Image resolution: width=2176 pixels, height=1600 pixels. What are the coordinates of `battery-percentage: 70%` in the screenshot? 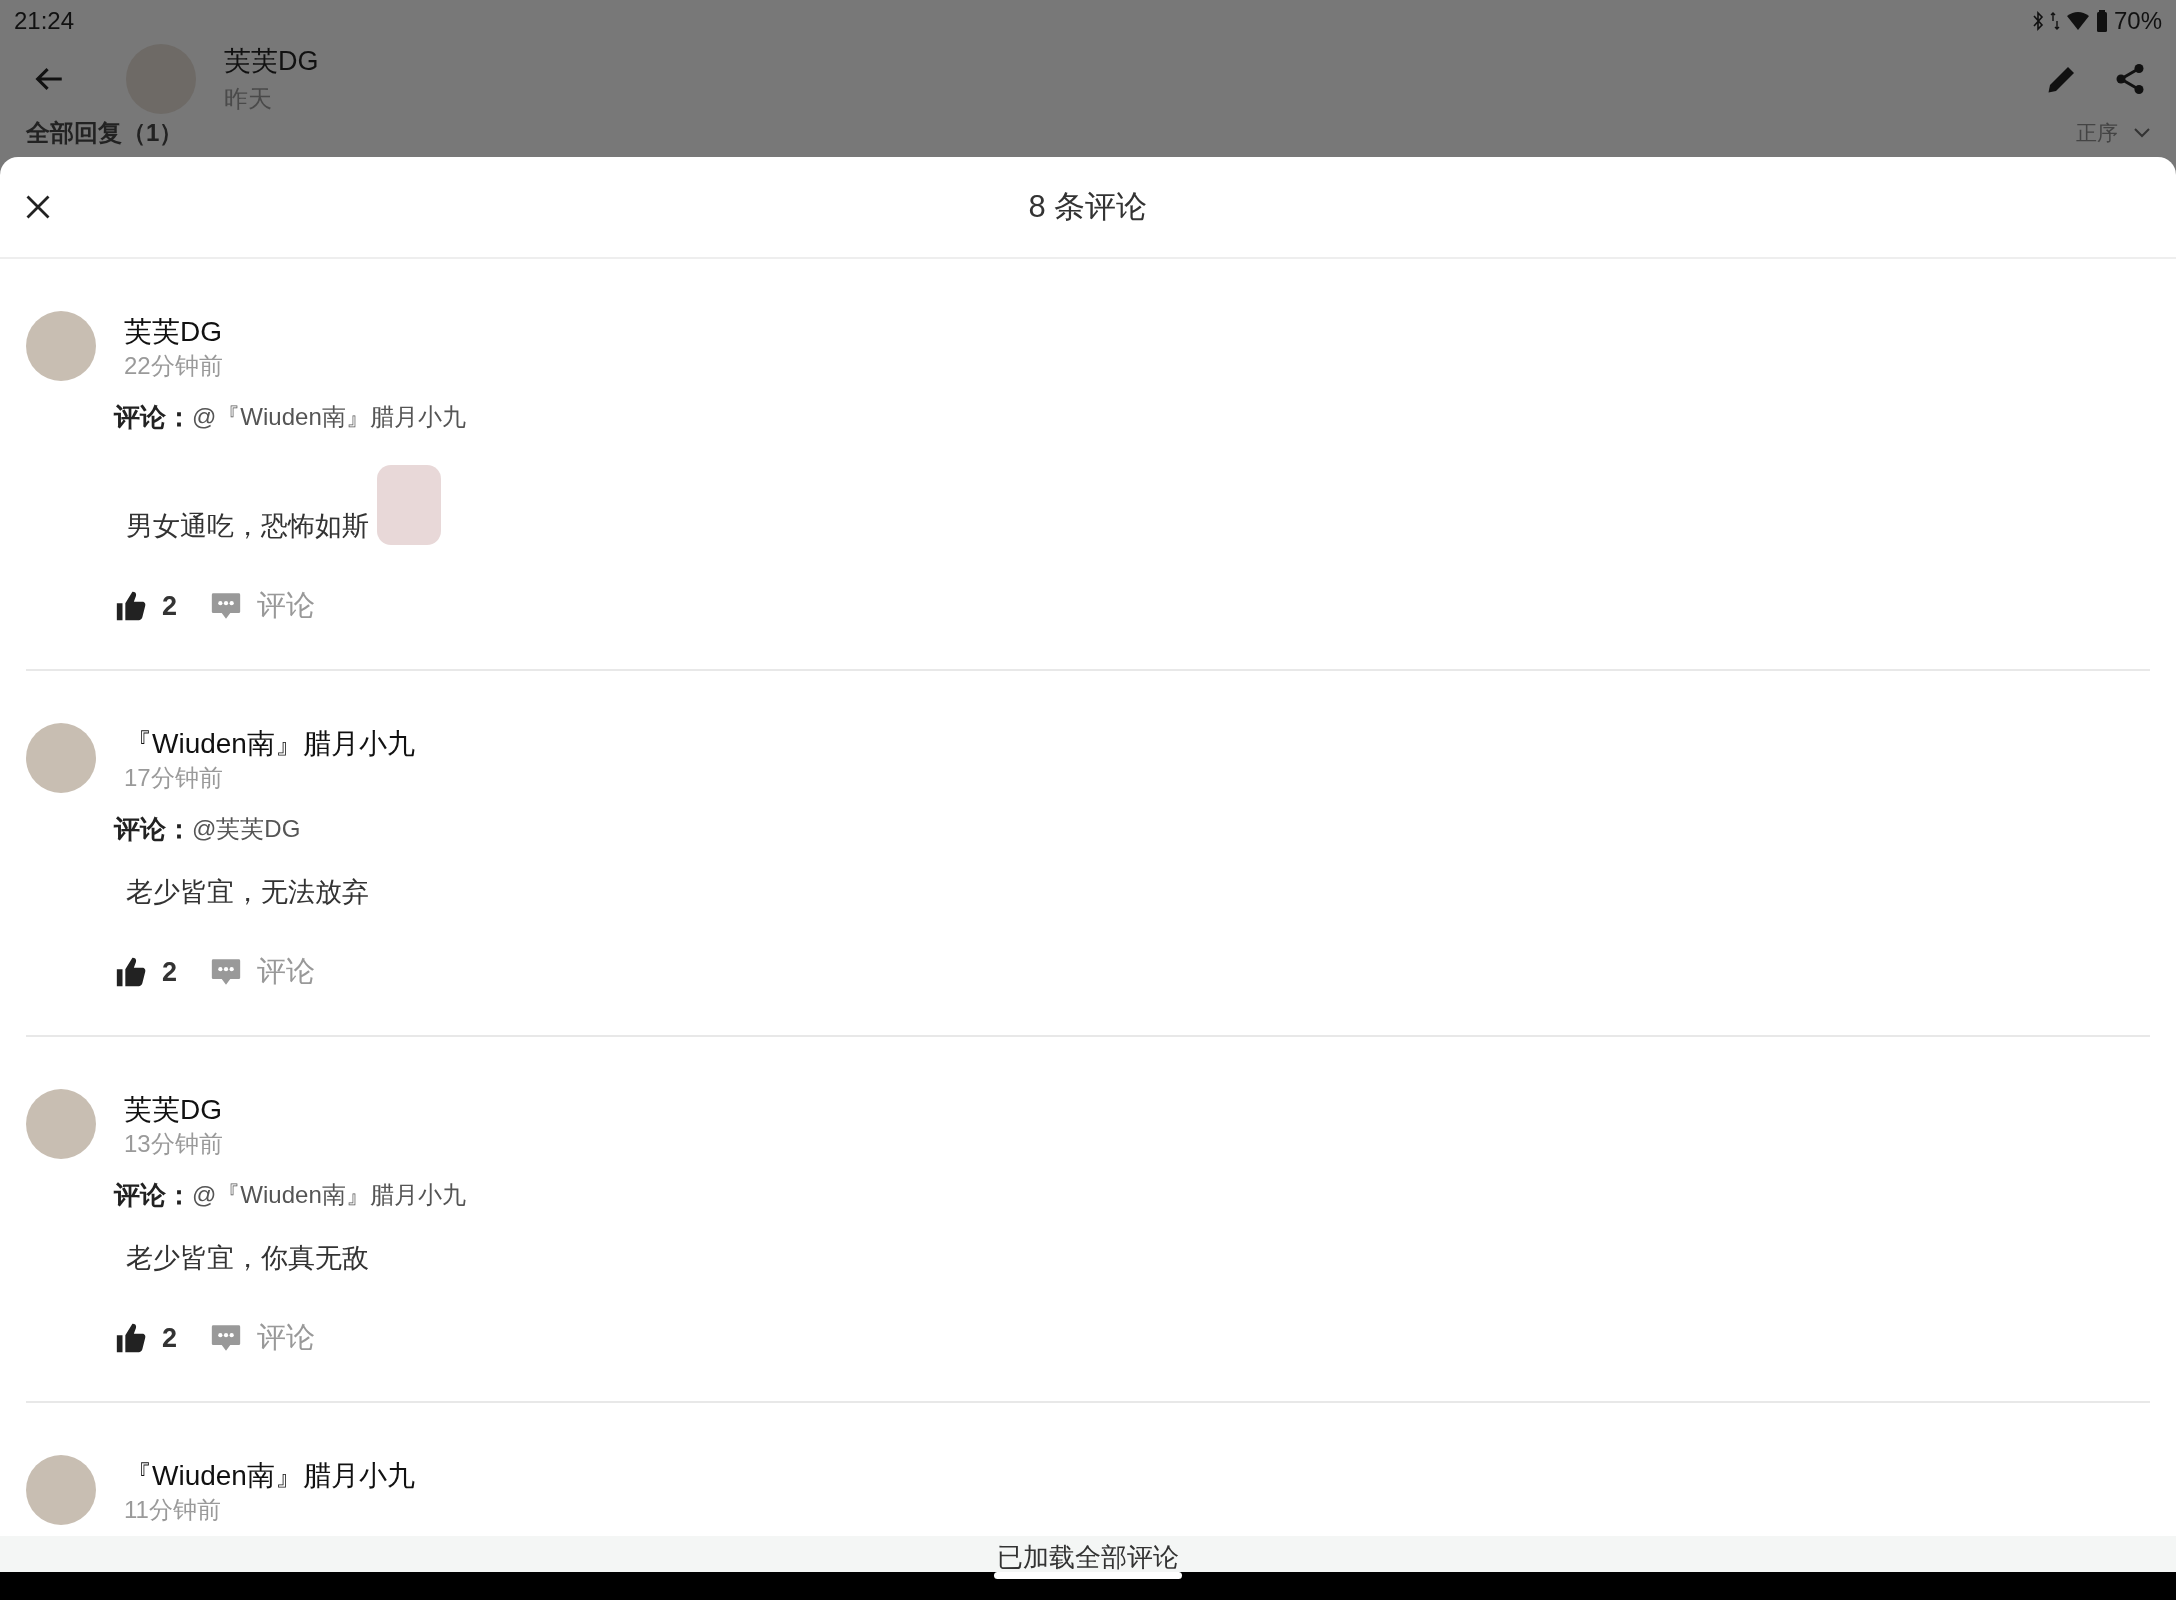 It's located at (2137, 21).